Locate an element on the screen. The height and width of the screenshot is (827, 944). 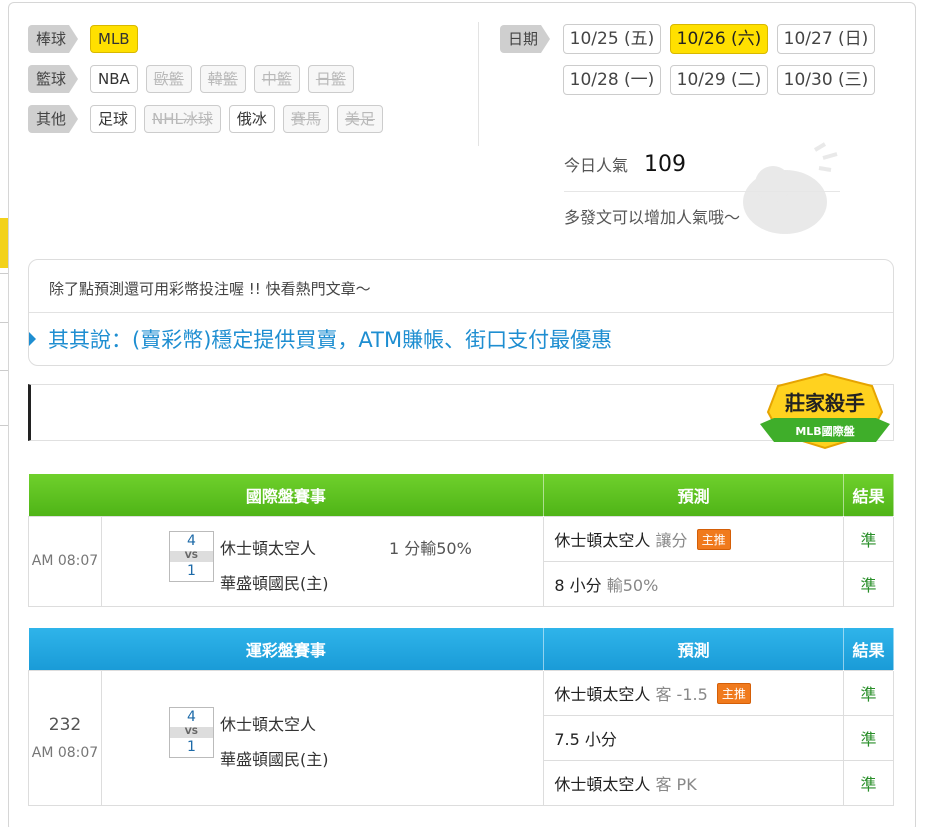
table-header: 運彩盤賽事 預測 結果 is located at coordinates (461, 649).